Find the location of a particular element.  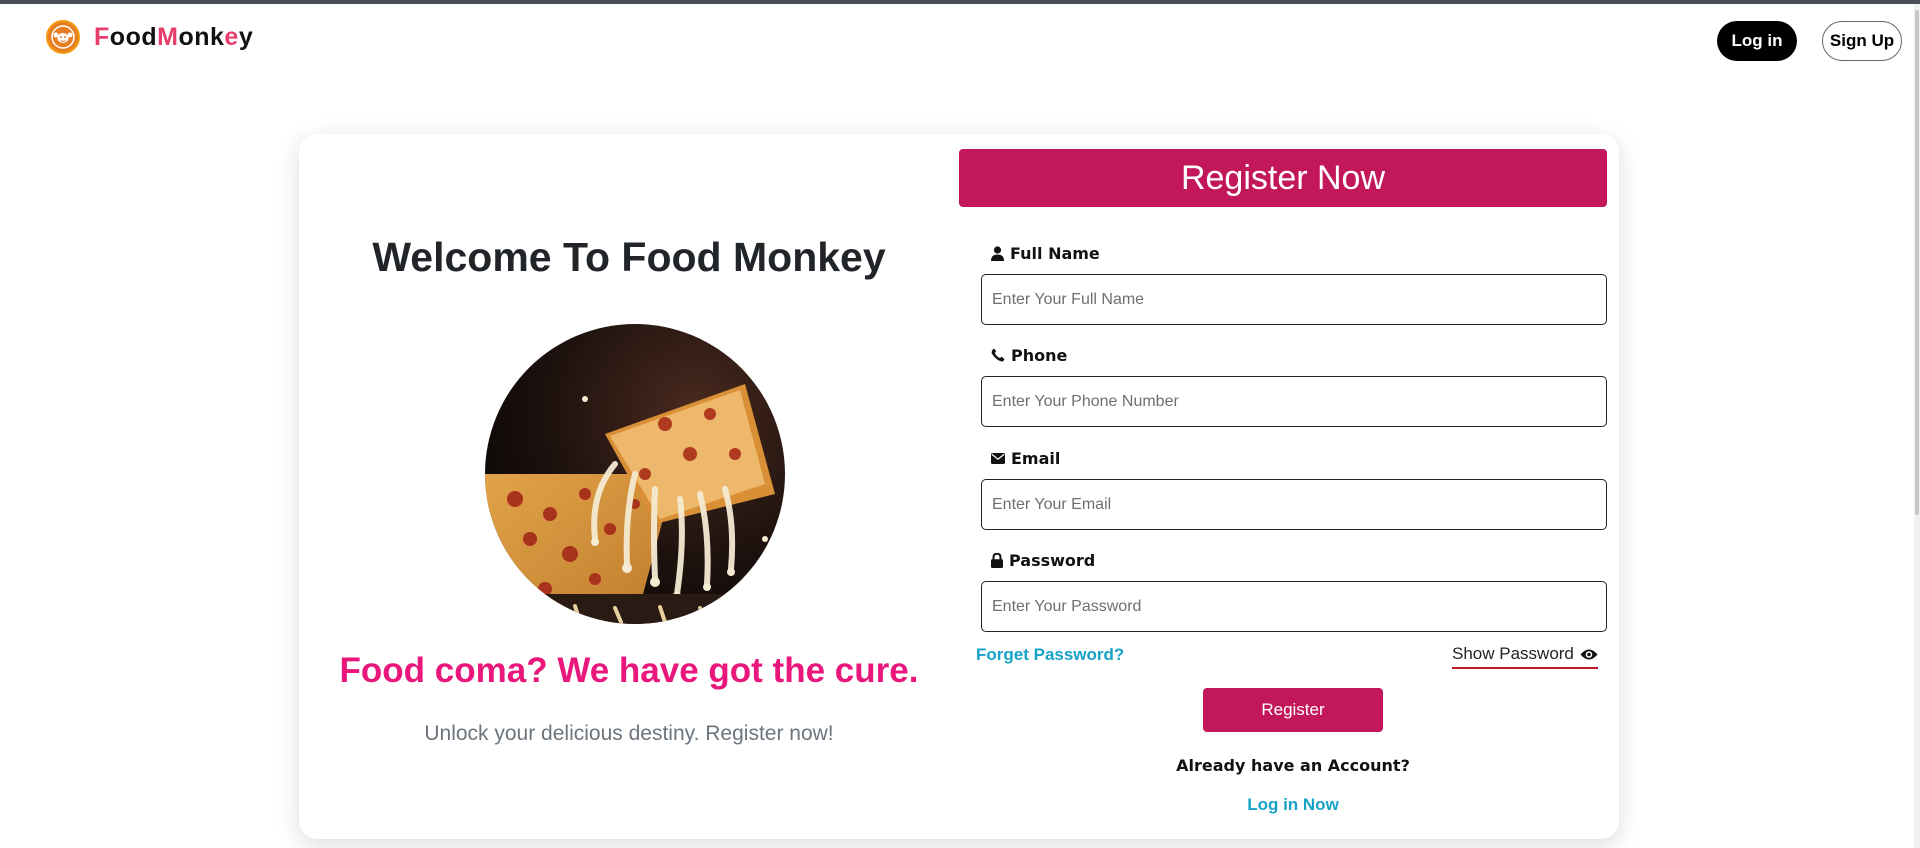

pizza-photo is located at coordinates (635, 474).